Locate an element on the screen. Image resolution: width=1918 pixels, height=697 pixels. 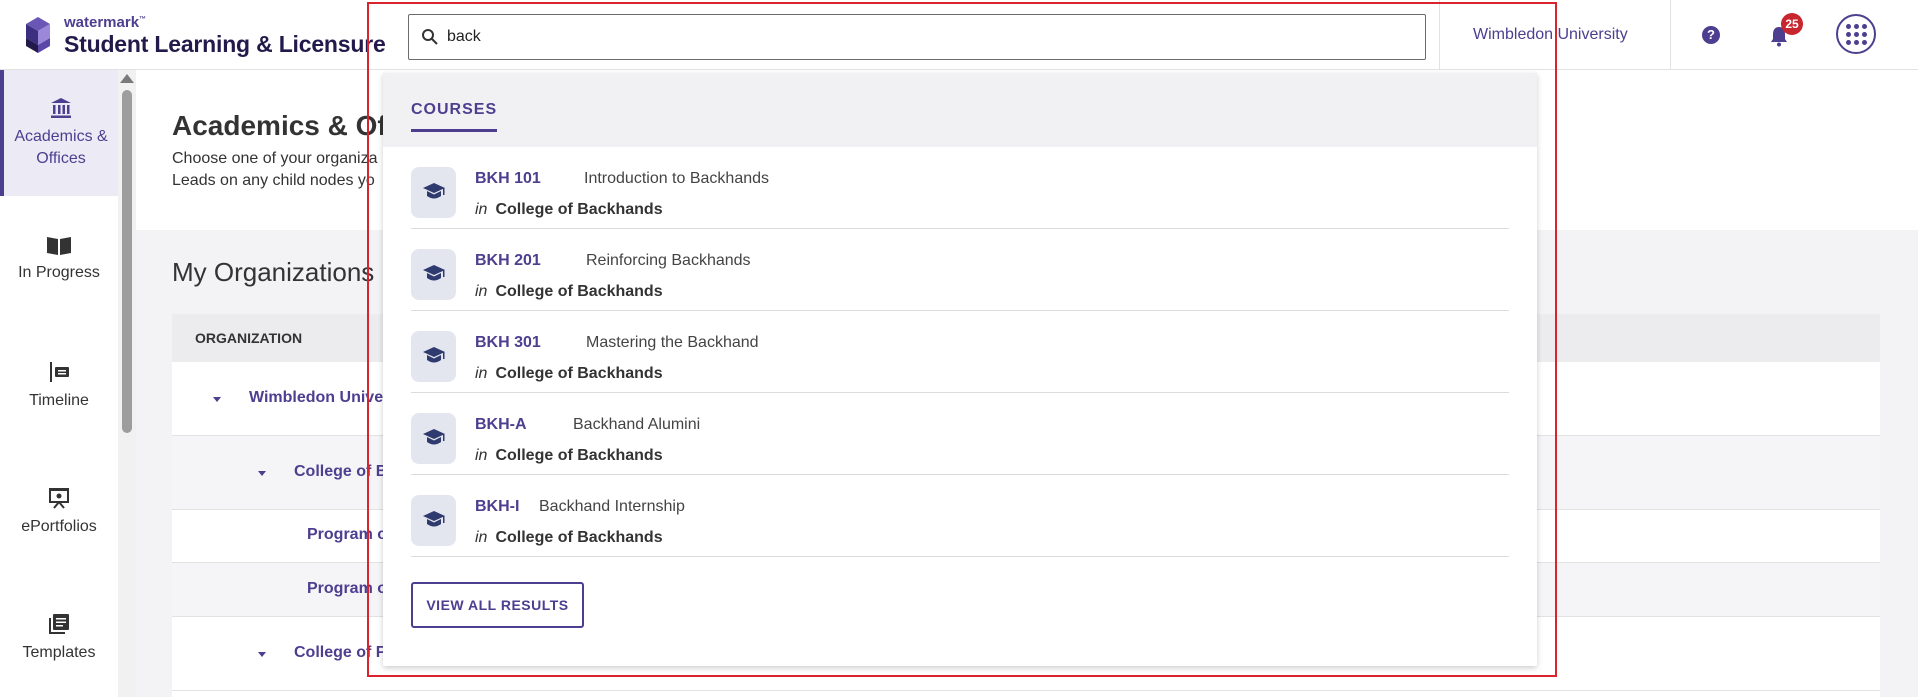
product-name: Student Learning & Licensure is located at coordinates (225, 44).